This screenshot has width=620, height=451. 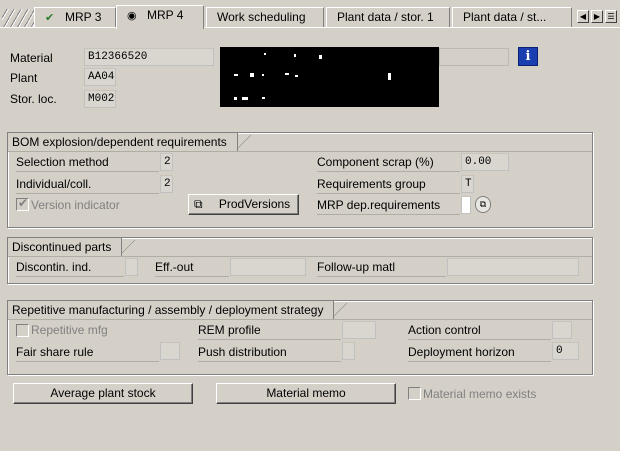 I want to click on mrp-dep-requirements-underline, so click(x=388, y=214).